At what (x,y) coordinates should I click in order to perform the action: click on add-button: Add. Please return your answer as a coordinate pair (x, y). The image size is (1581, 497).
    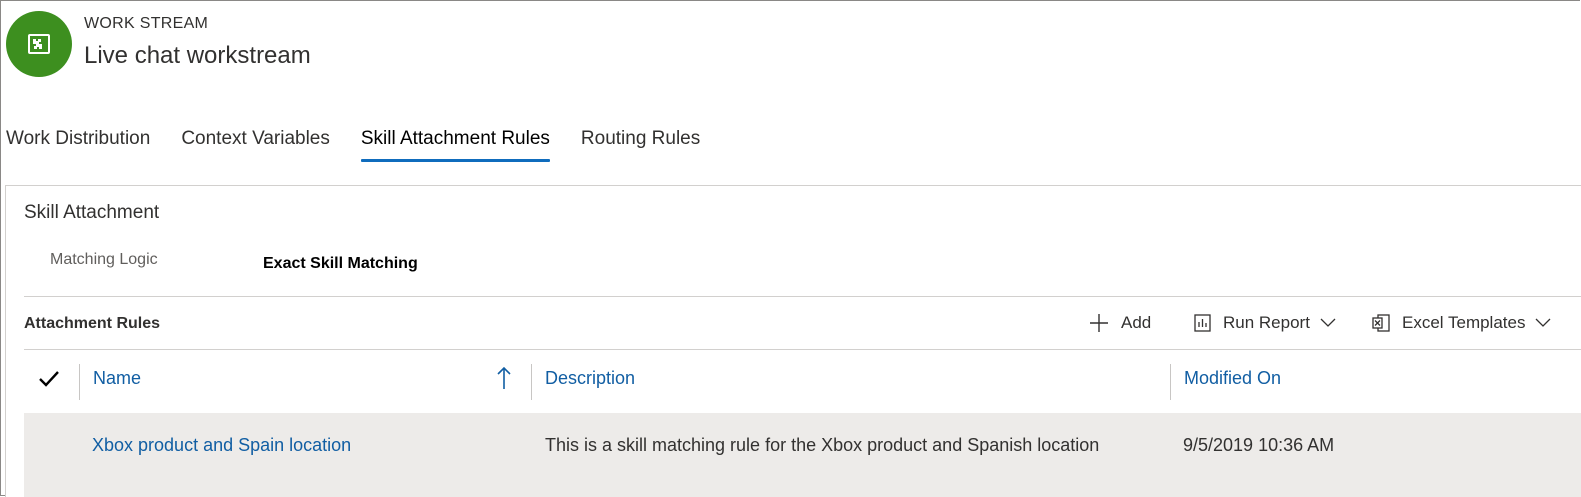
    Looking at the image, I should click on (1120, 323).